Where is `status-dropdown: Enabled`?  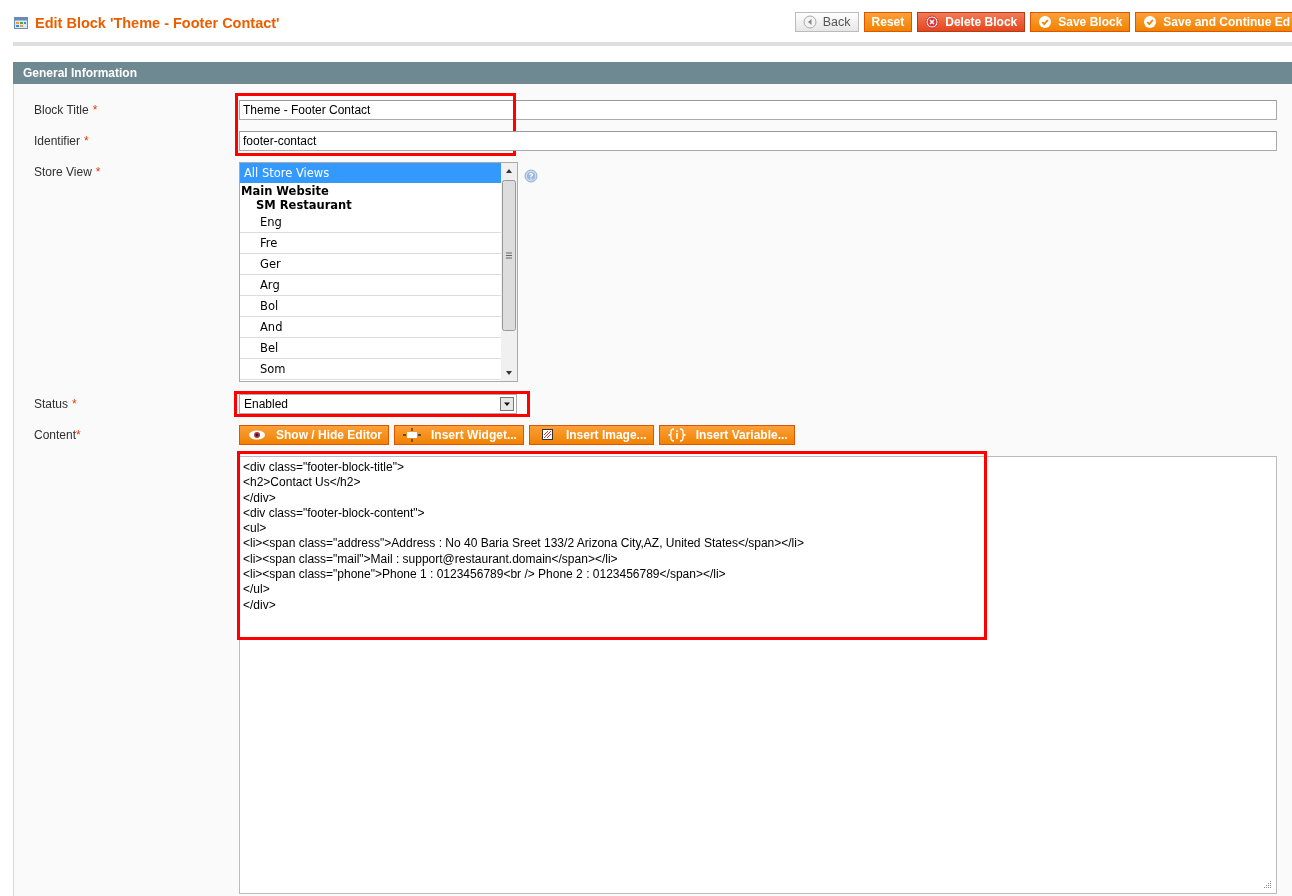 status-dropdown: Enabled is located at coordinates (378, 404).